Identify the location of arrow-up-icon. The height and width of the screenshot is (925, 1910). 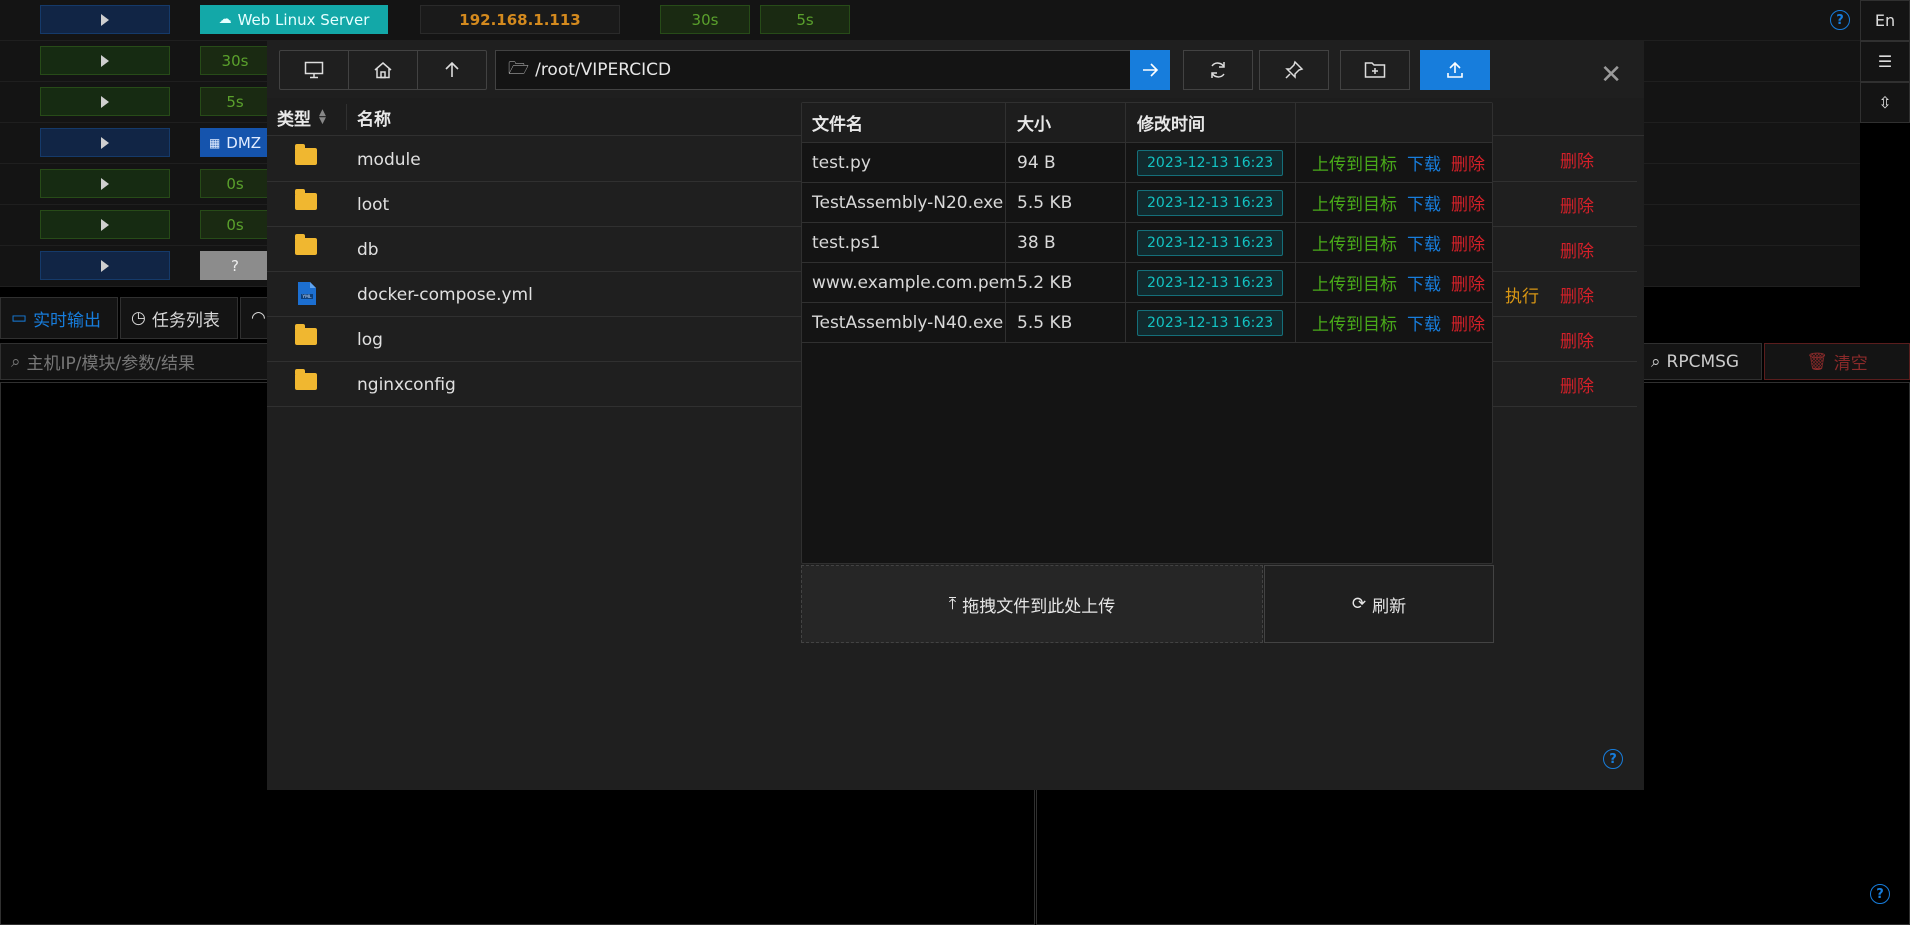
(452, 69).